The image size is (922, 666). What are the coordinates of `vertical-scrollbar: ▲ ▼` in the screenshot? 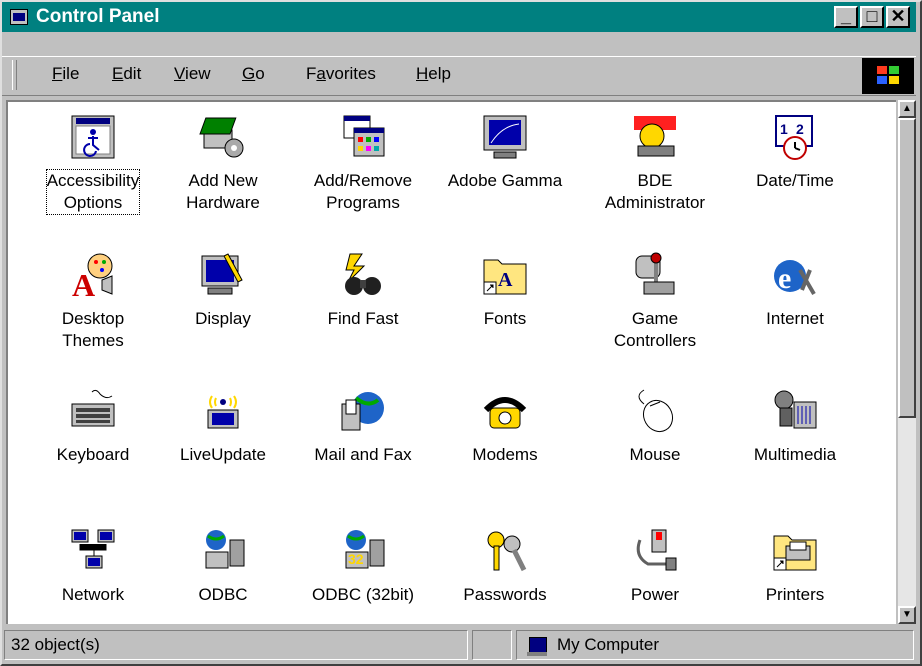 It's located at (907, 362).